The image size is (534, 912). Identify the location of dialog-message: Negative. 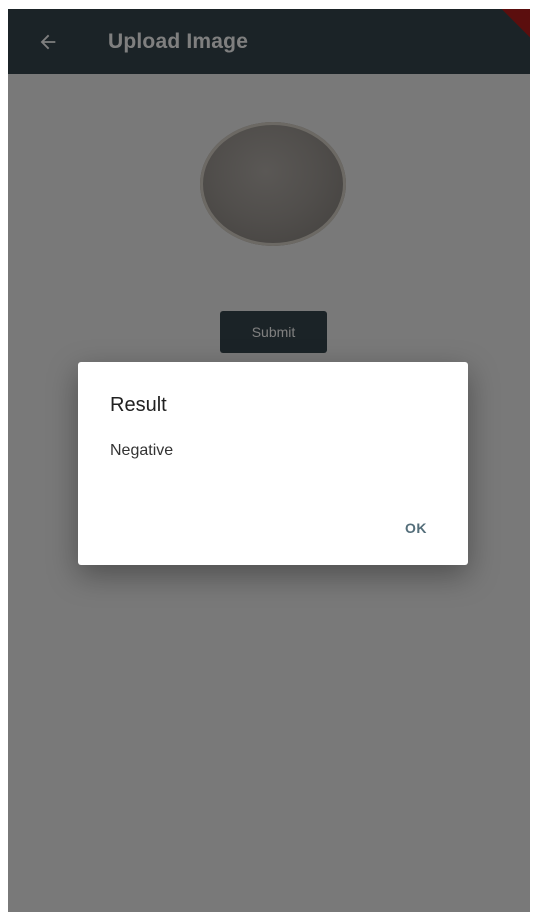
(142, 450).